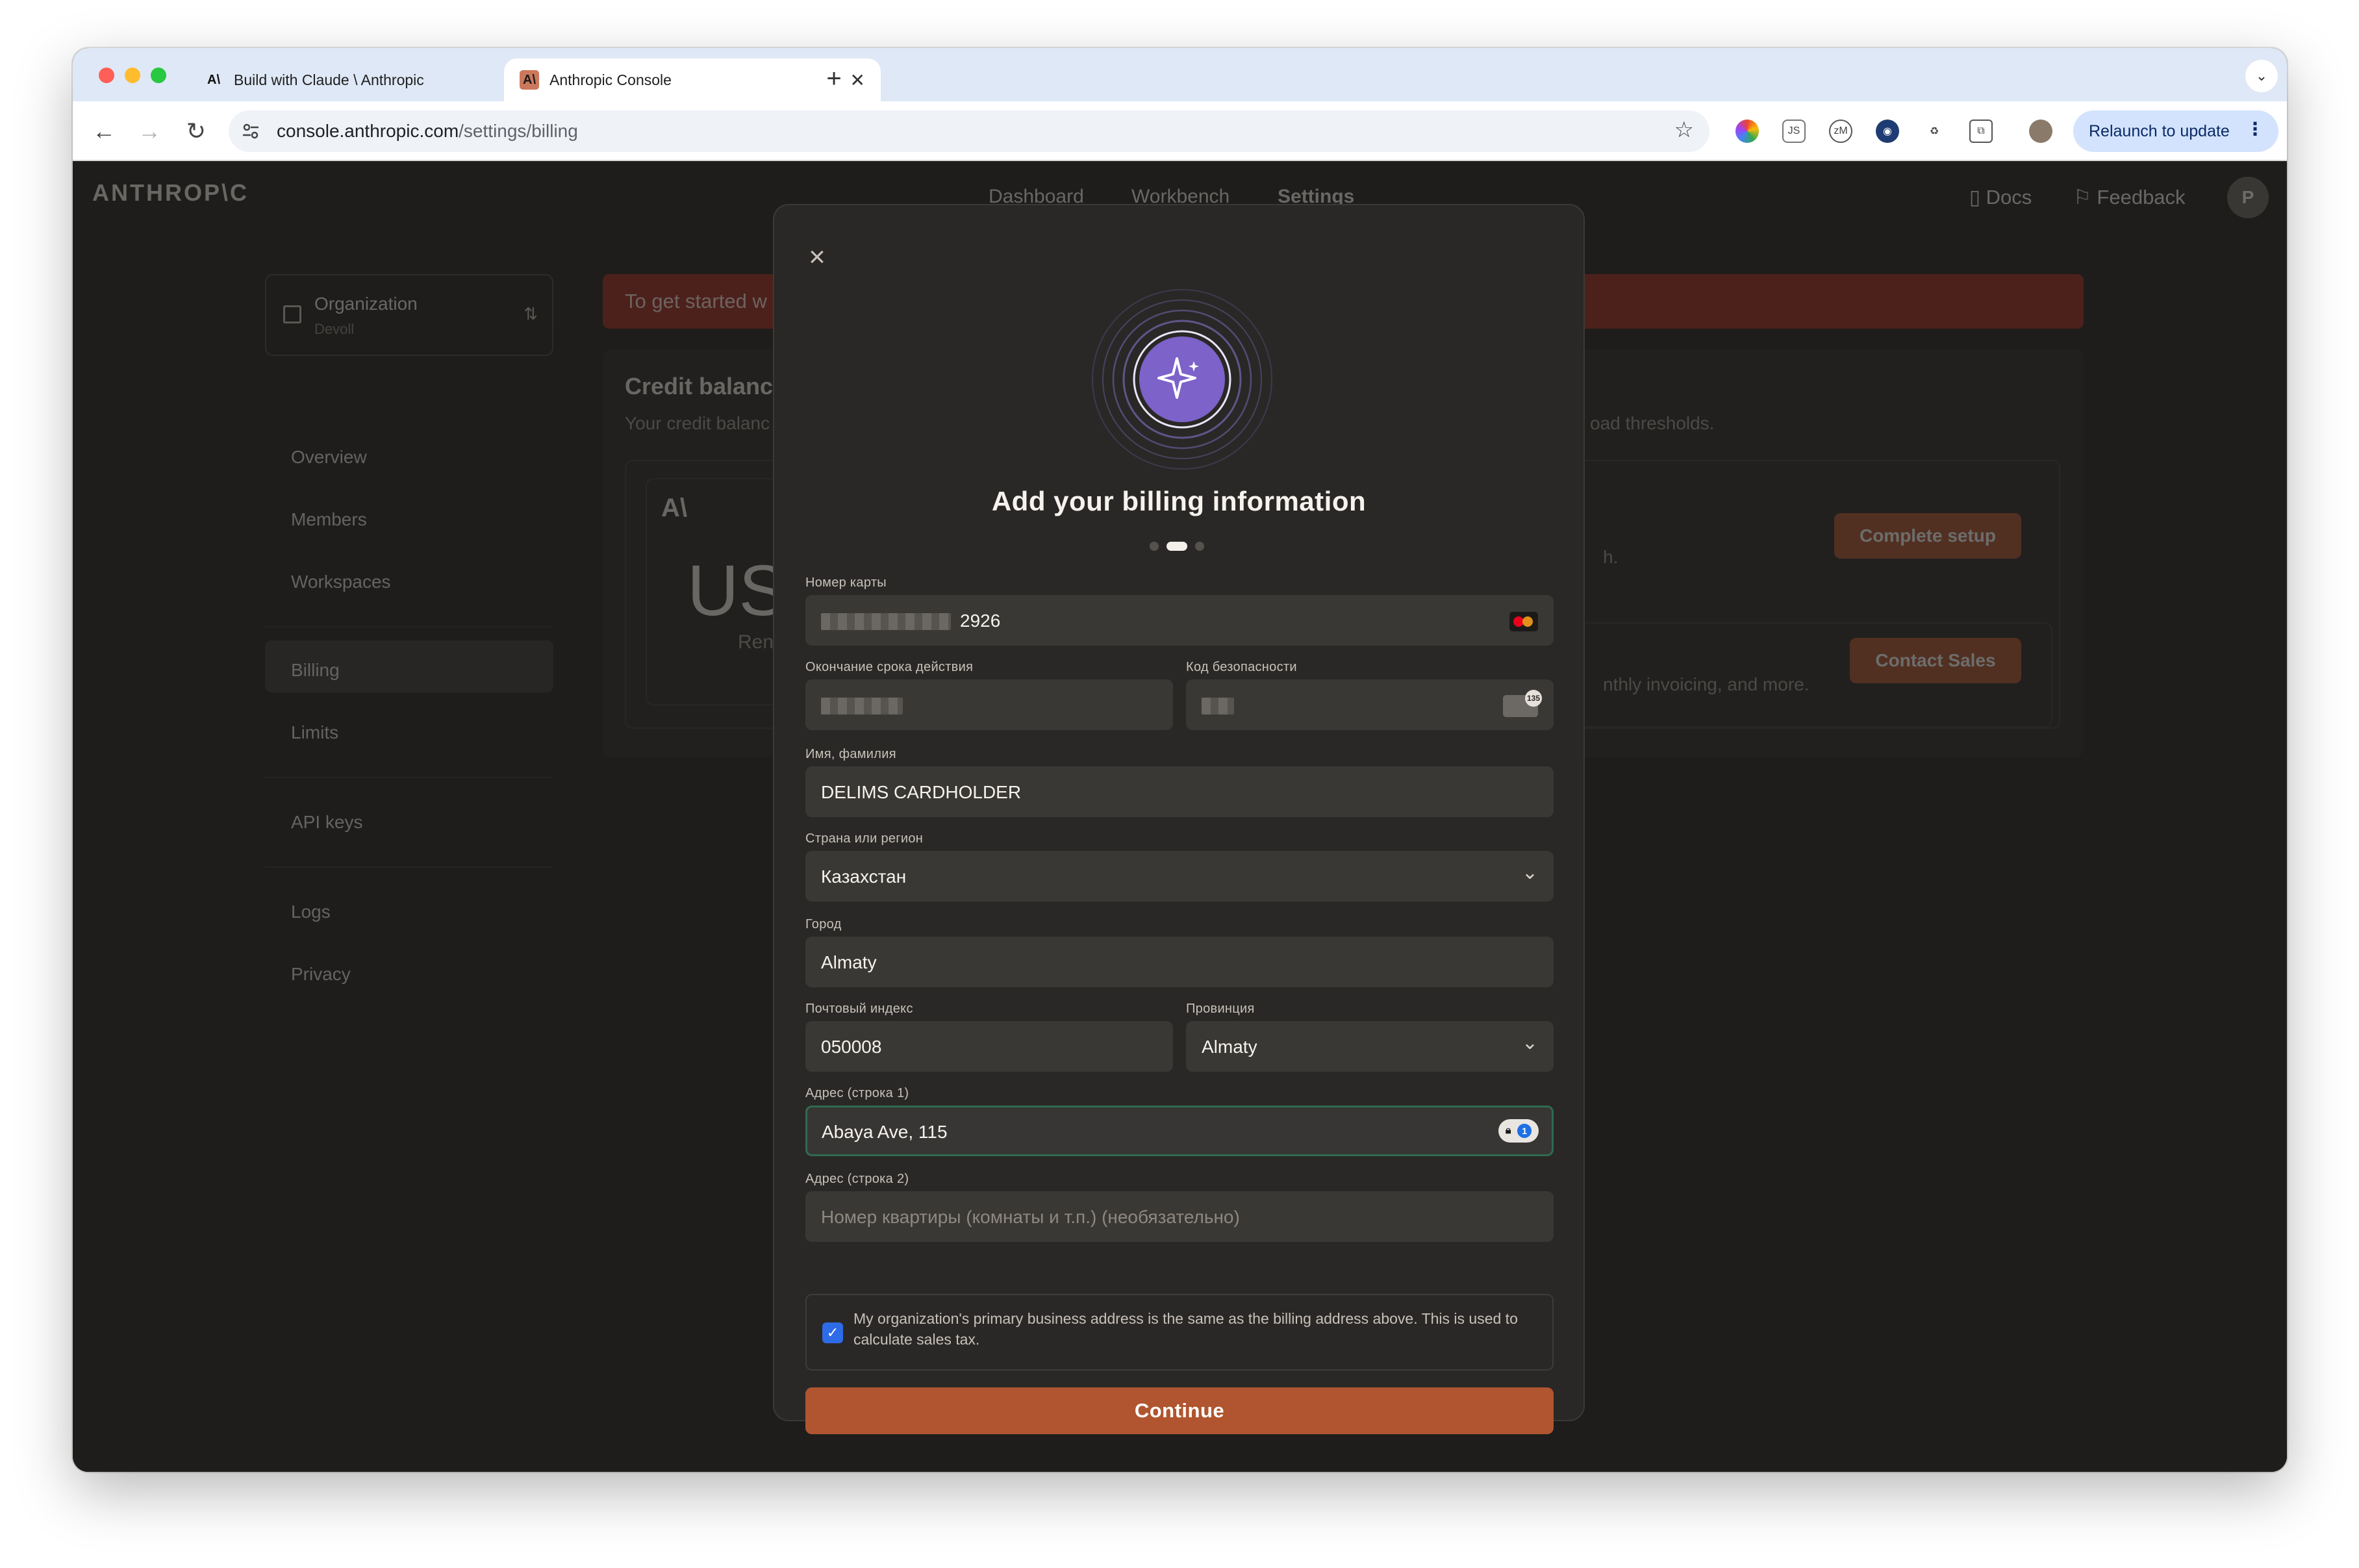  Describe the element at coordinates (311, 912) in the screenshot. I see `sidebar-item-logs: Logs` at that location.